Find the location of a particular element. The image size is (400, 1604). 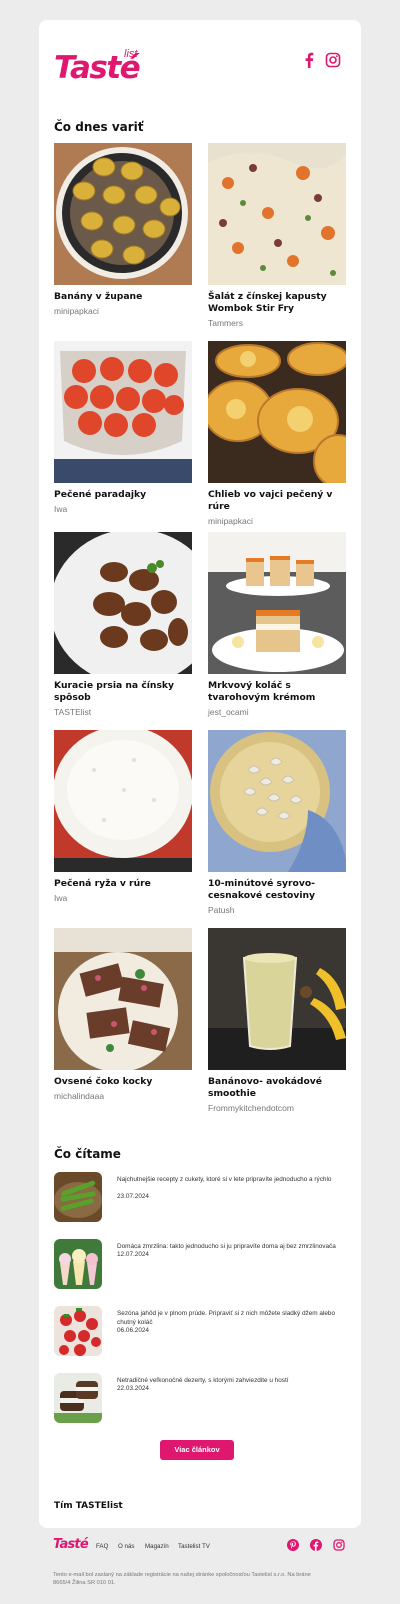

recipe-title: Banány v župane is located at coordinates (123, 297).